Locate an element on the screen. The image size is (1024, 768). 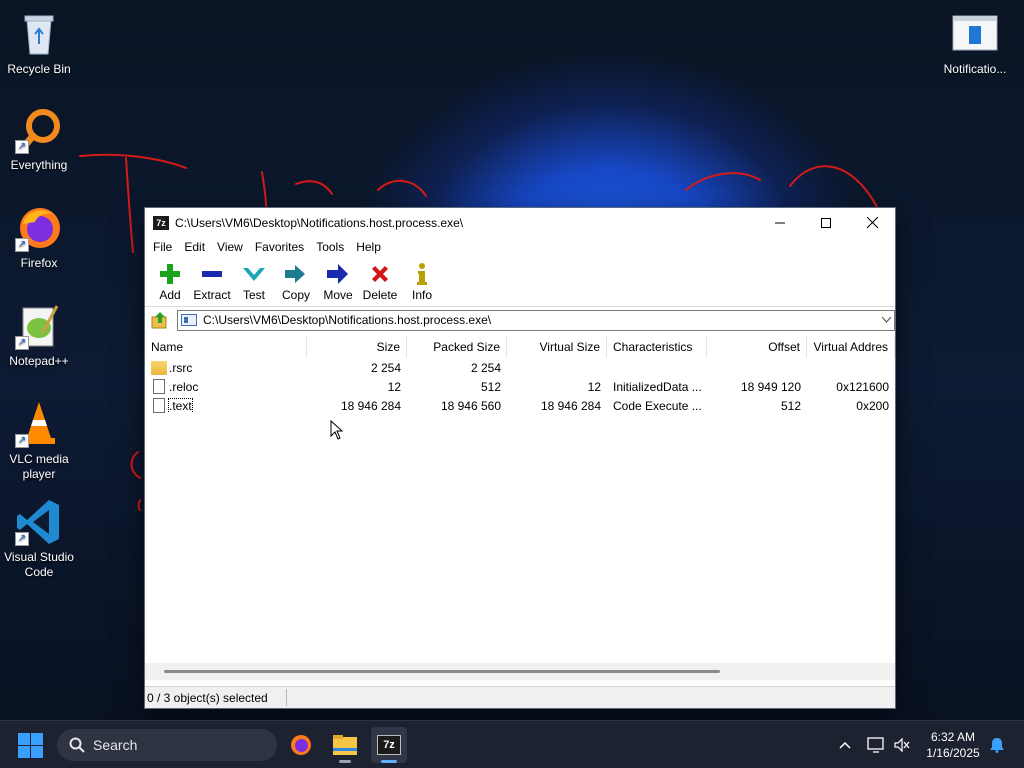
column-virtual-address: Virtual Addres is located at coordinates (851, 347).